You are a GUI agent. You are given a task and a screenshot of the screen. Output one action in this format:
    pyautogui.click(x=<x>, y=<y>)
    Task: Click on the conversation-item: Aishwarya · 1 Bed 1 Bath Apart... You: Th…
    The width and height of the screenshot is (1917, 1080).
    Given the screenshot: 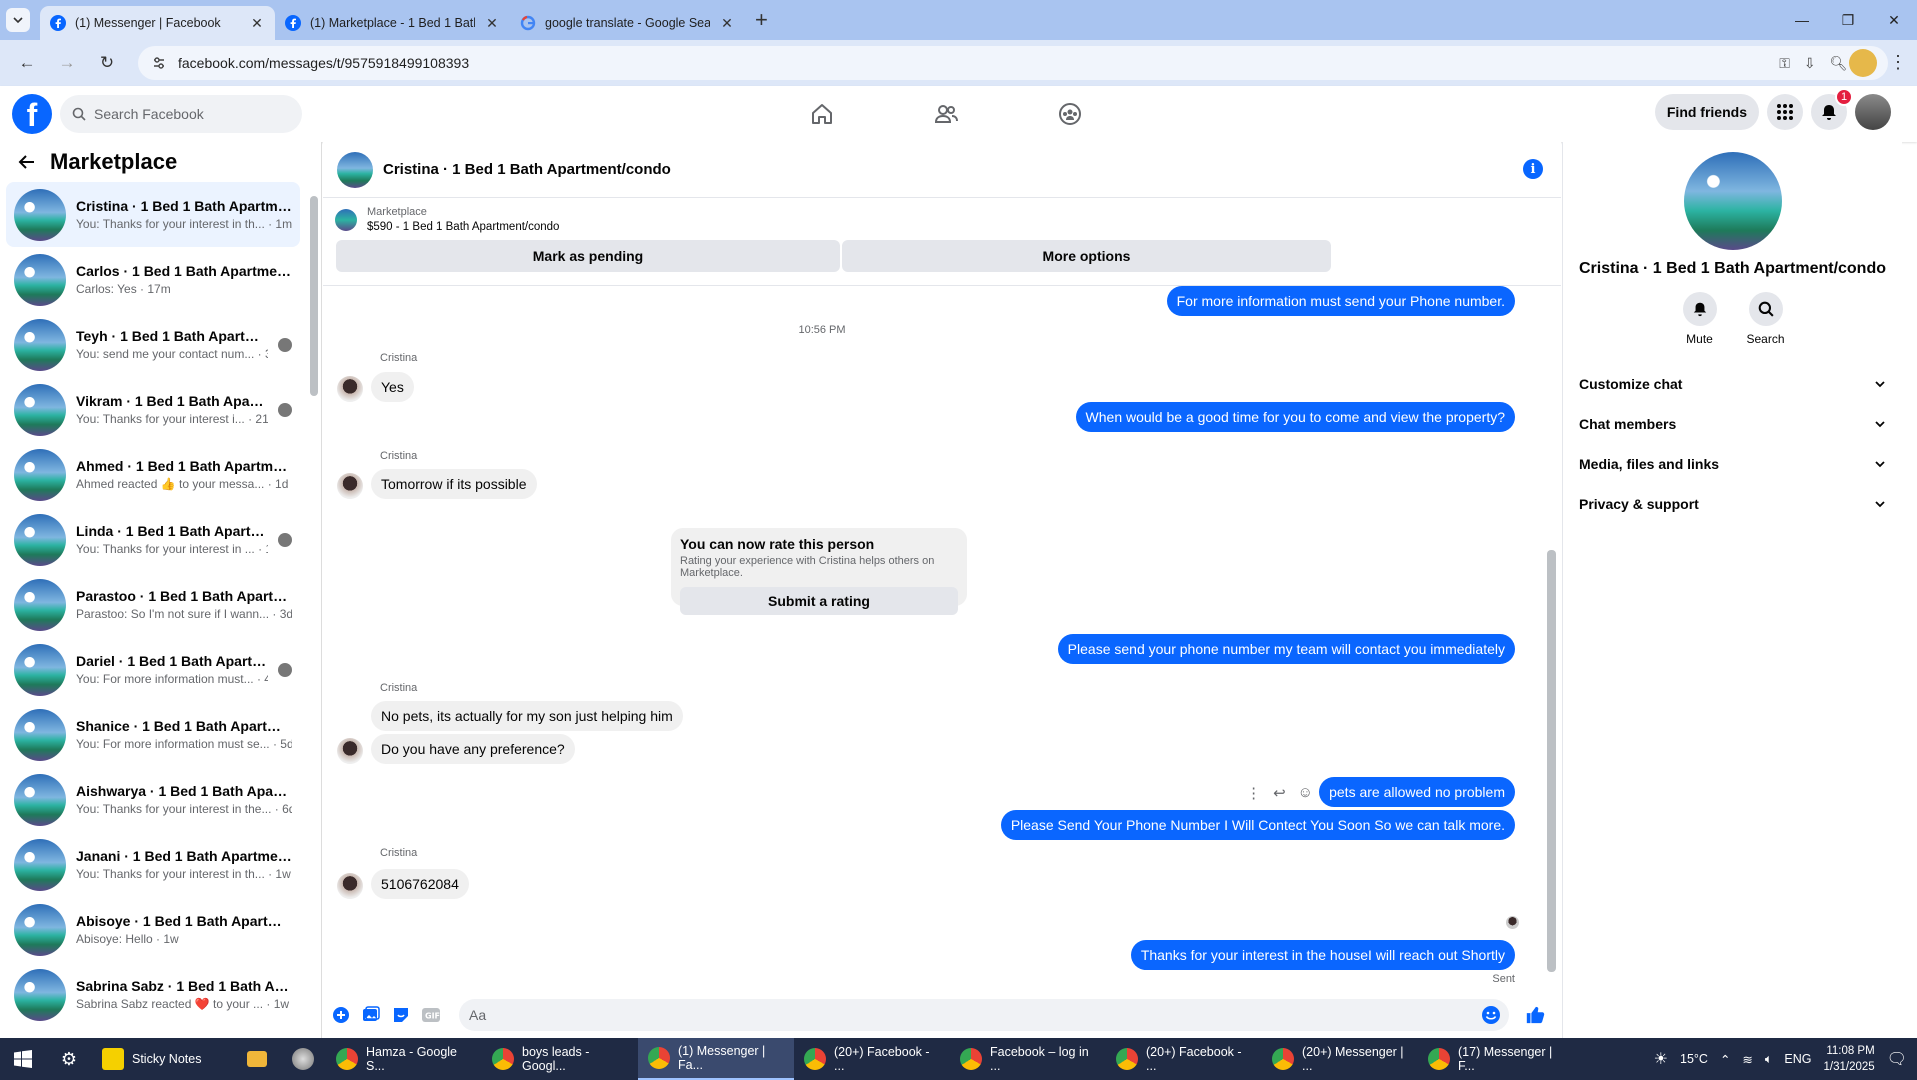 What is the action you would take?
    pyautogui.click(x=153, y=799)
    